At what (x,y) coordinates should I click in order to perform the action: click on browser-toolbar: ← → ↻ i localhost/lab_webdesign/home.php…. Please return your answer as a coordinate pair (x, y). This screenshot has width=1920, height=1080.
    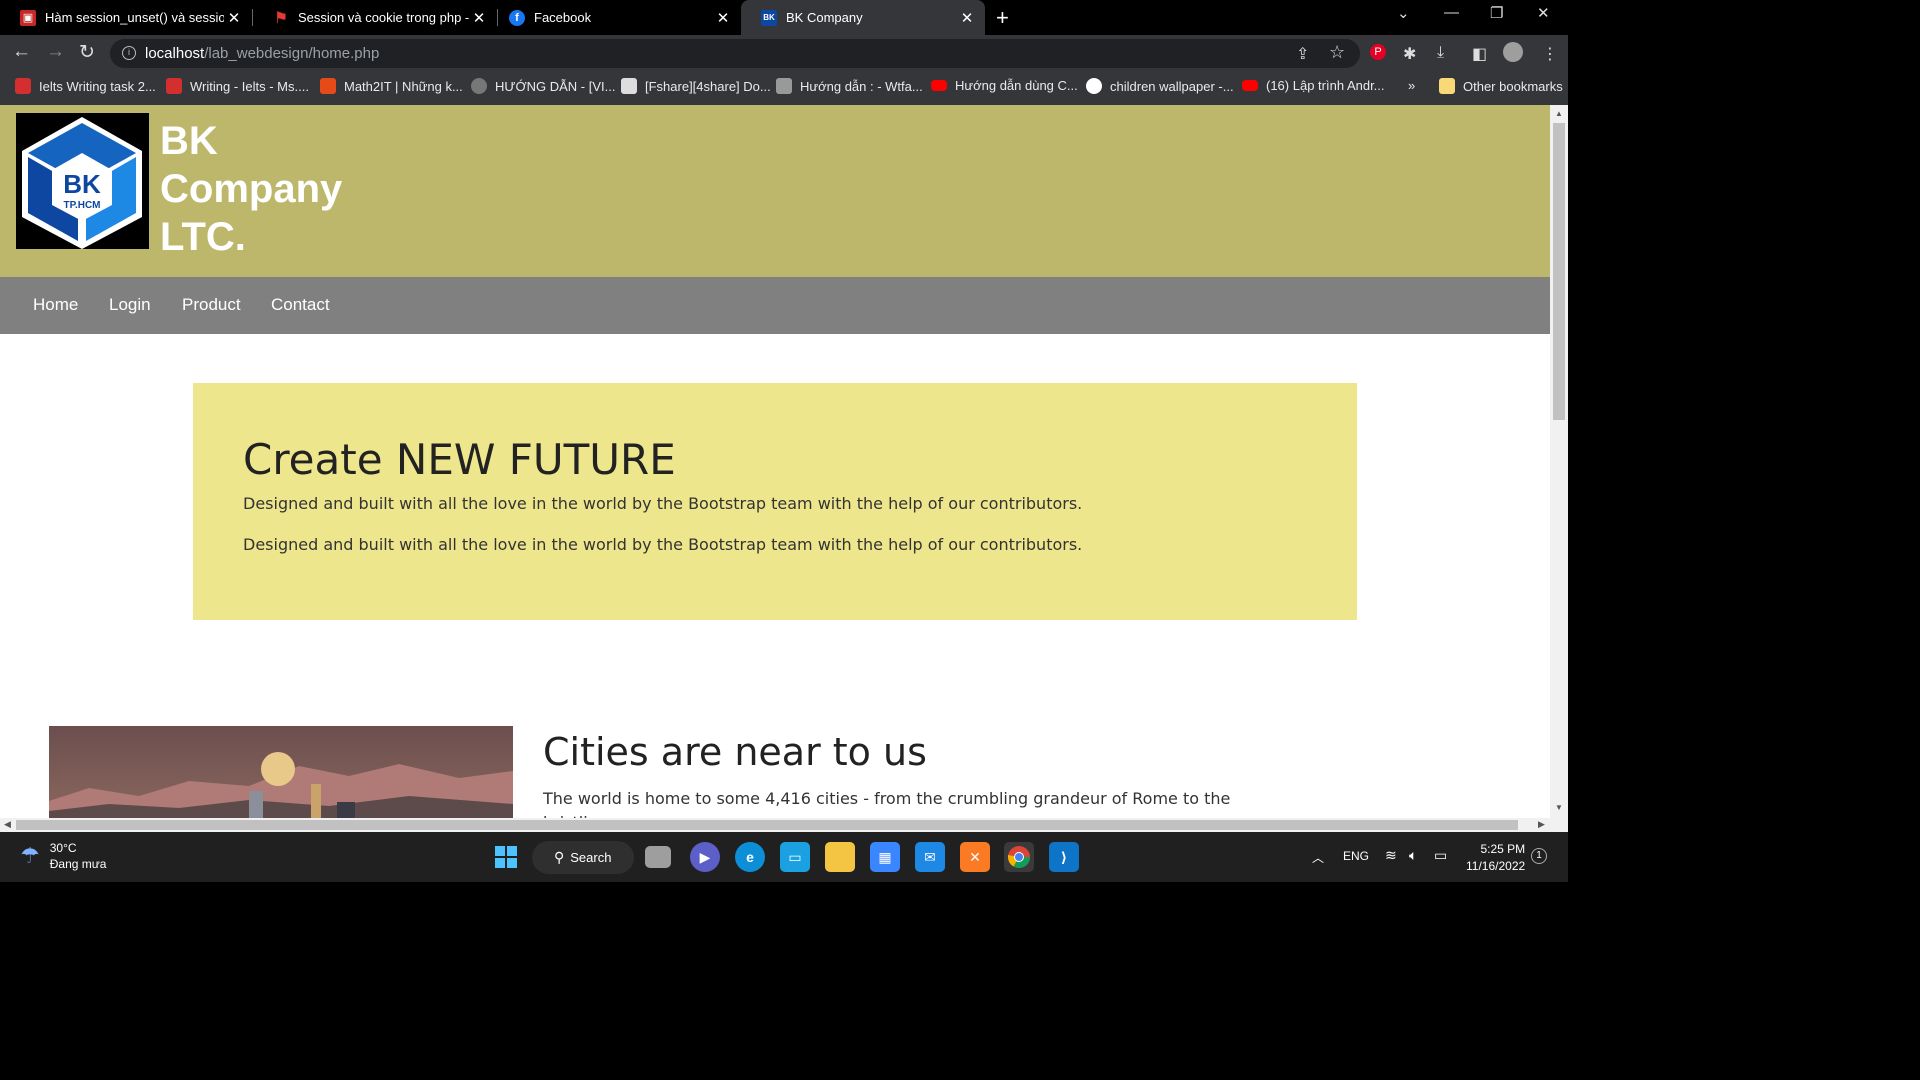
    Looking at the image, I should click on (784, 53).